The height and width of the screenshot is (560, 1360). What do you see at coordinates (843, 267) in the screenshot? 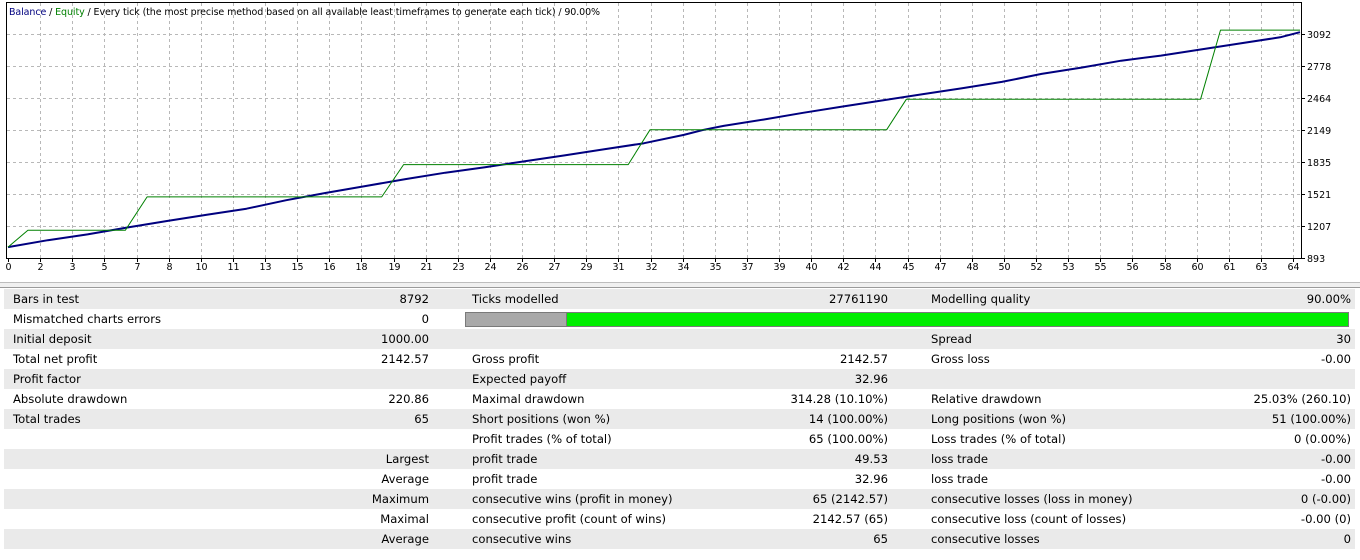
I see `x-tick-label: 42` at bounding box center [843, 267].